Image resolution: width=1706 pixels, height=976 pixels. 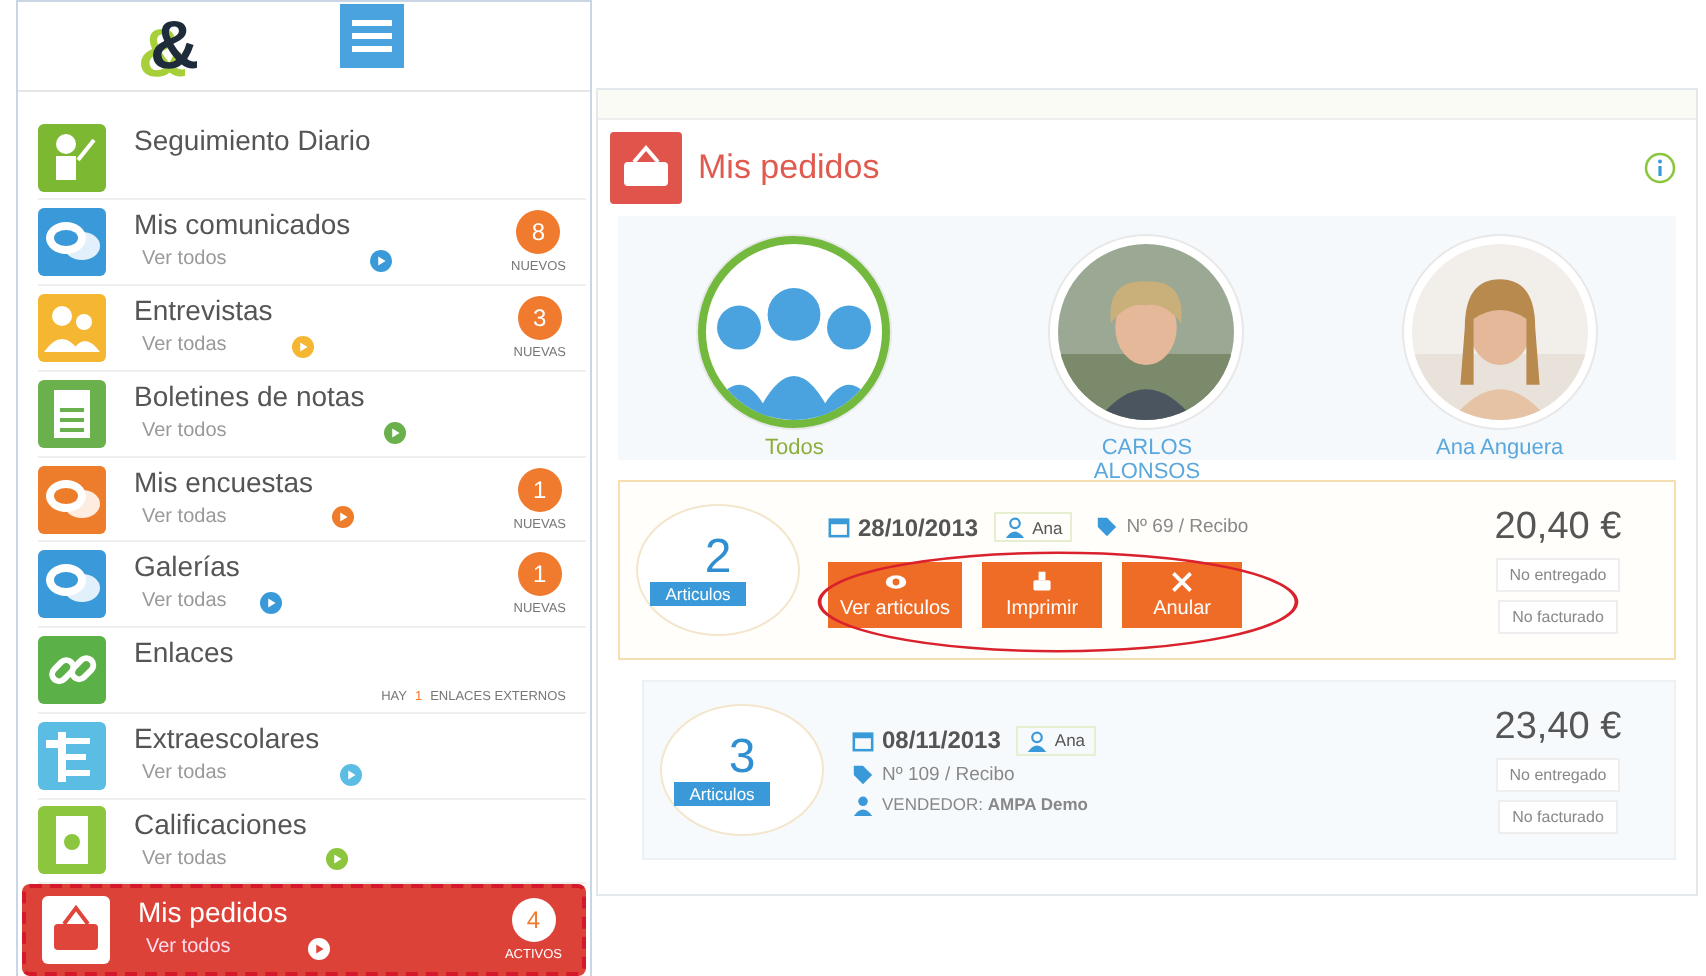 What do you see at coordinates (985, 804) in the screenshot?
I see `seller-text: VENDEDOR: AMPA Demo` at bounding box center [985, 804].